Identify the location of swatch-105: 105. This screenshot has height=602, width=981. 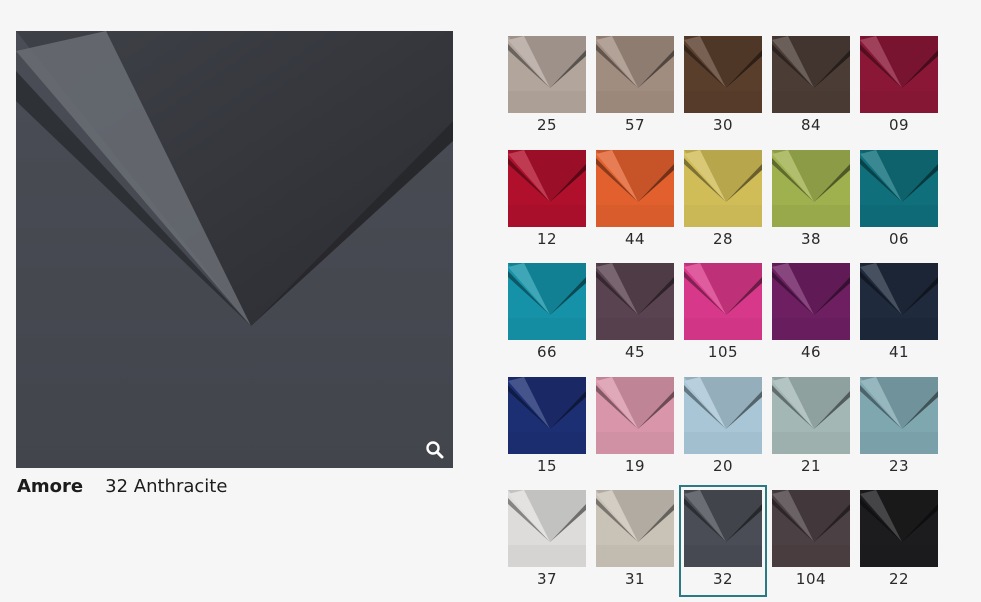
(723, 315).